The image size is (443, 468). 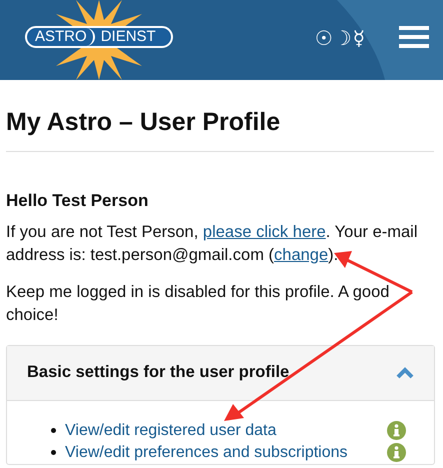 I want to click on settings-link: View/edit preferences and subscriptions, so click(x=206, y=452).